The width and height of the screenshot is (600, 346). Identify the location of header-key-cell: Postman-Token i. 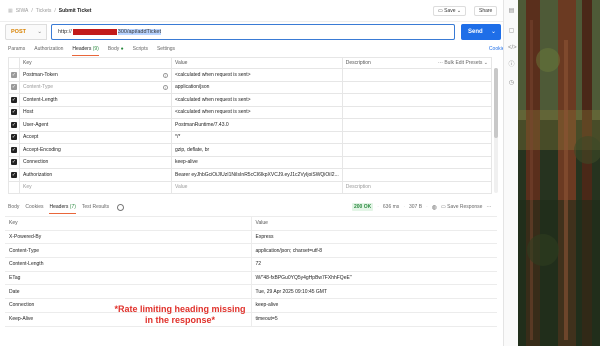
(95, 75).